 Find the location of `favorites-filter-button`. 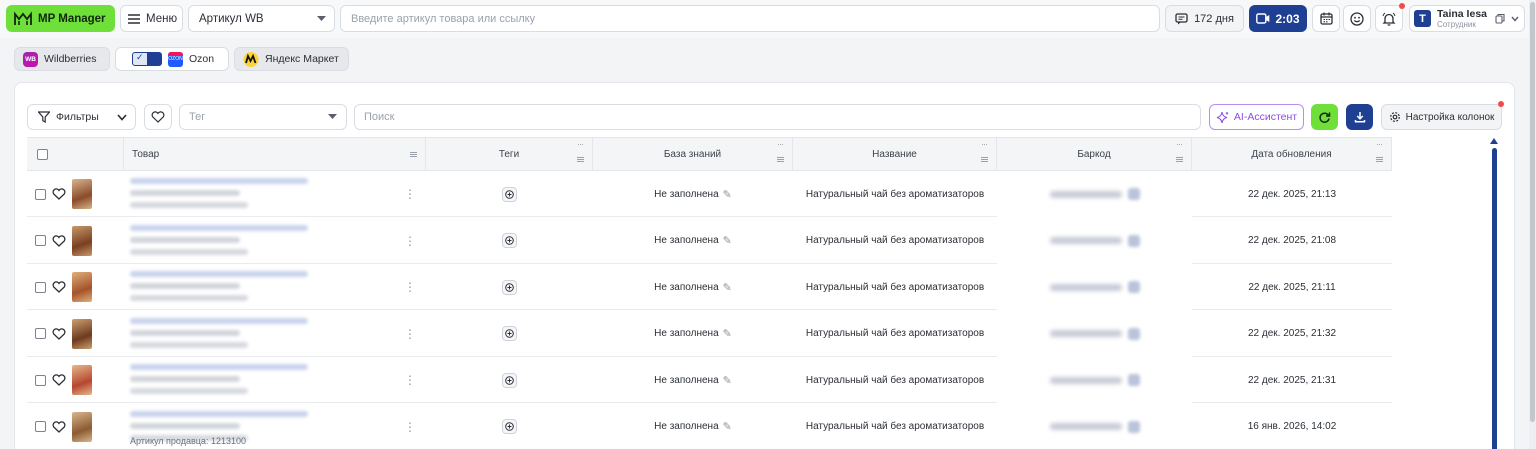

favorites-filter-button is located at coordinates (158, 117).